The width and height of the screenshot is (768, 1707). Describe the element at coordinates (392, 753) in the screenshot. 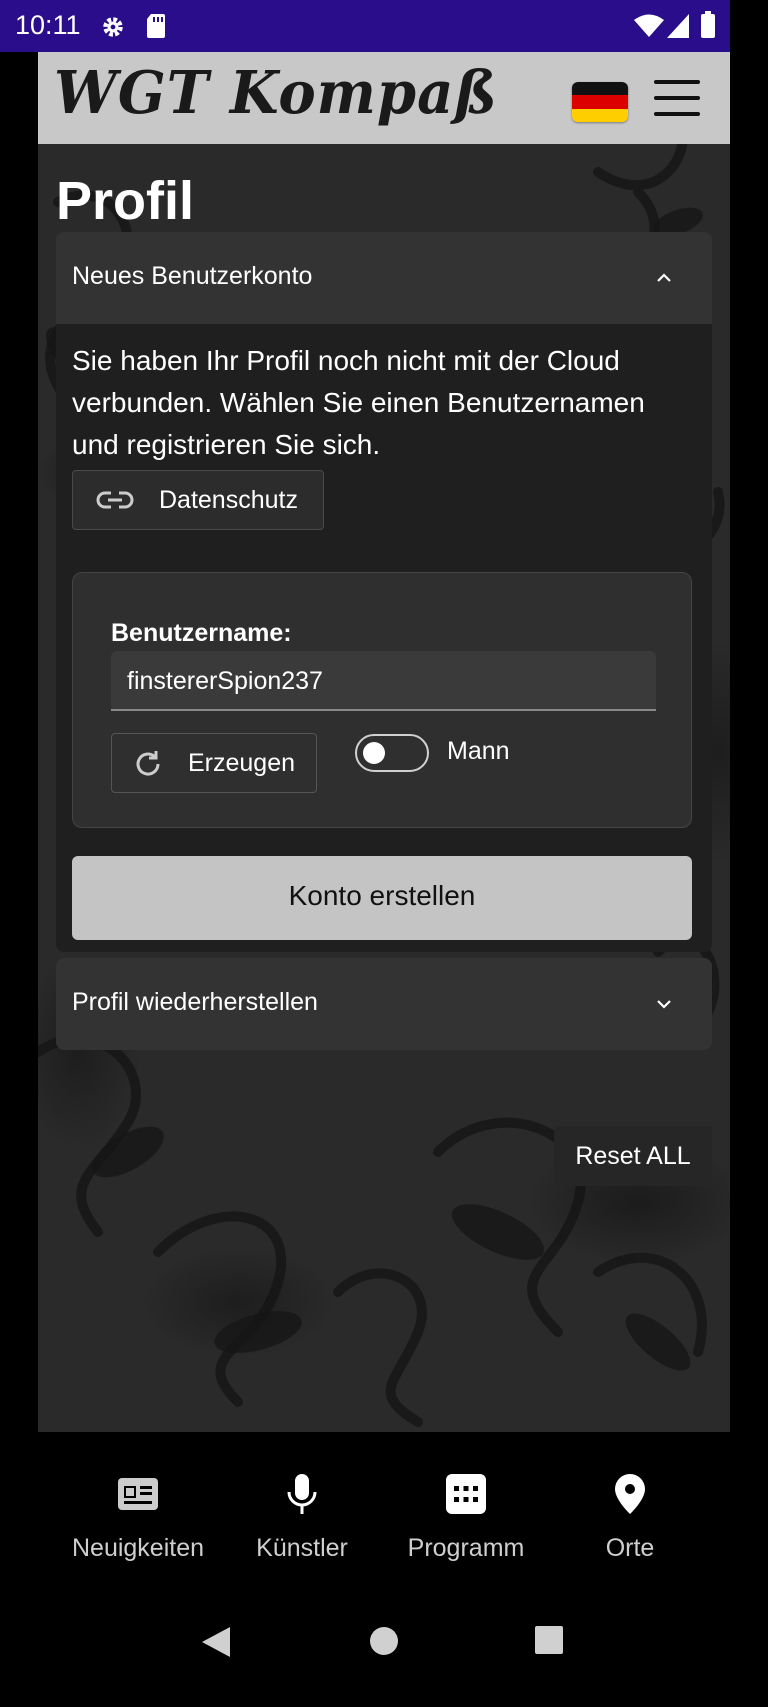

I see `gender-toggle` at that location.